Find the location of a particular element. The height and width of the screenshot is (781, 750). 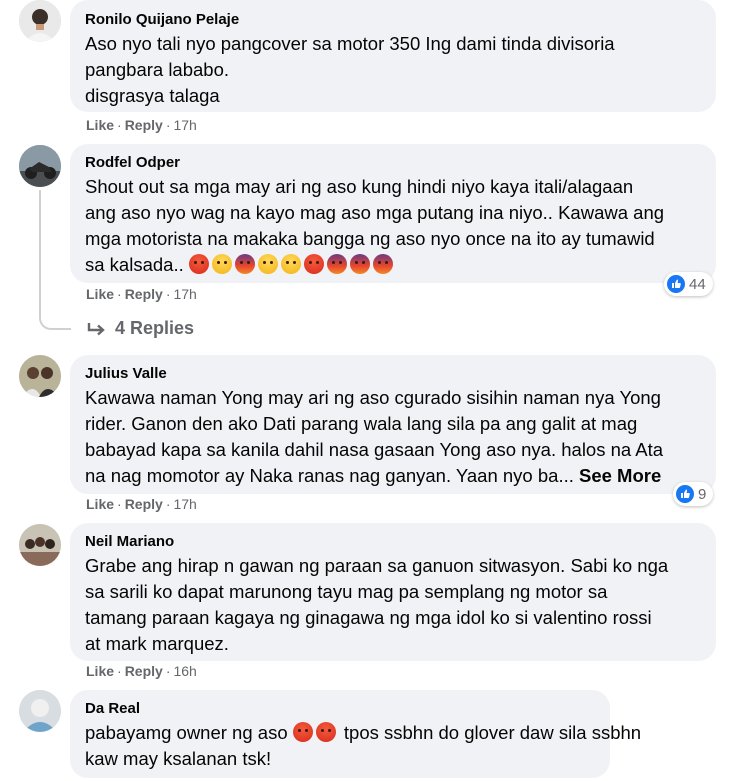

view-replies-link: 4 Replies is located at coordinates (140, 328).